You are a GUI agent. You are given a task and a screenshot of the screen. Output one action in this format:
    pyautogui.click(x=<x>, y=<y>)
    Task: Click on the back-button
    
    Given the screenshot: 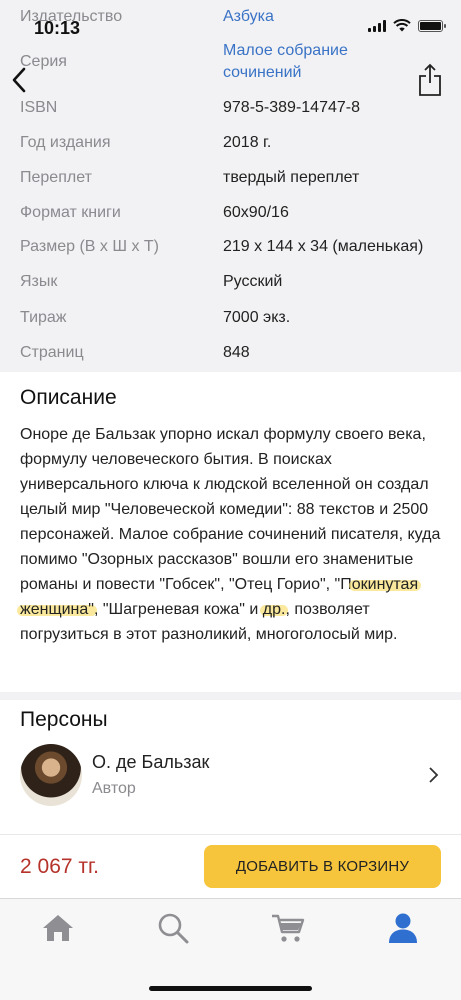 What is the action you would take?
    pyautogui.click(x=21, y=80)
    